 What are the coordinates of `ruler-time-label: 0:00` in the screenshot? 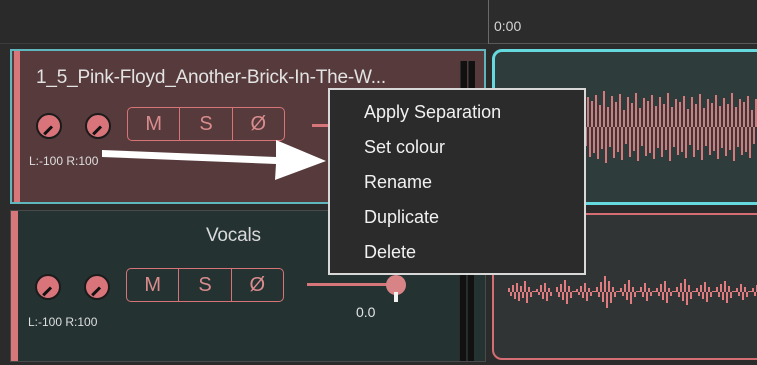 It's located at (508, 26).